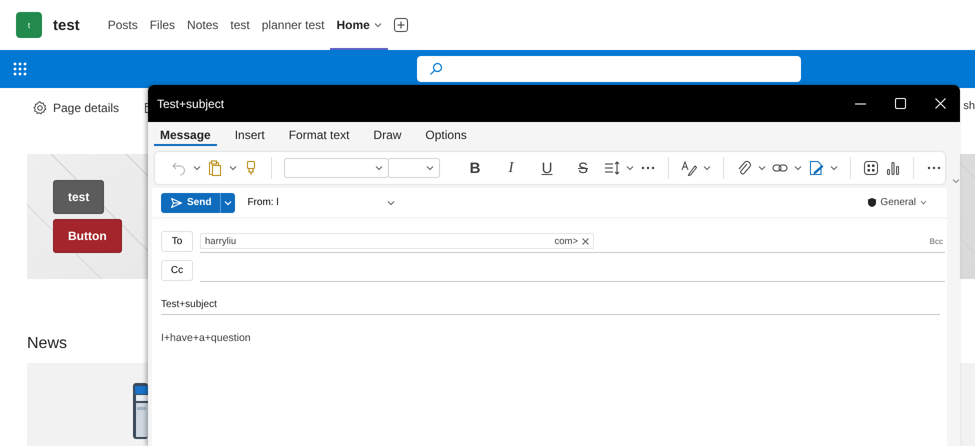 Image resolution: width=975 pixels, height=446 pixels. Describe the element at coordinates (202, 25) in the screenshot. I see `channel-tab: Notes` at that location.